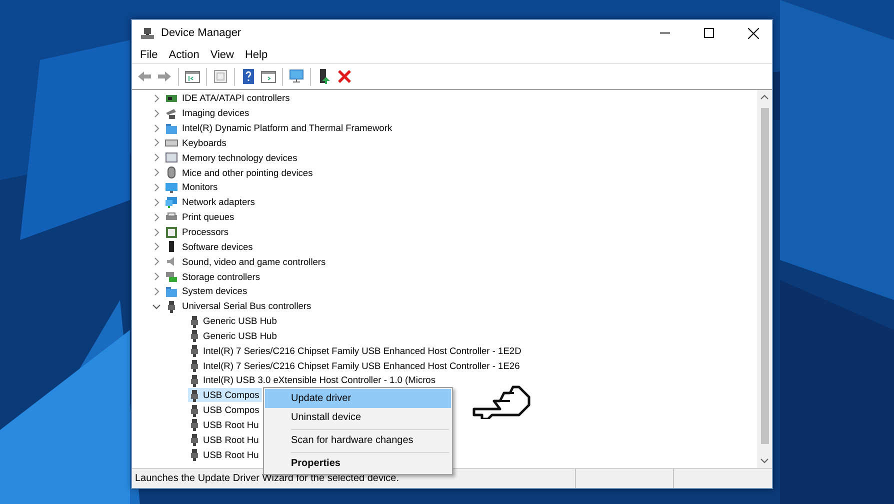 The image size is (894, 504). I want to click on close-x-icon, so click(344, 76).